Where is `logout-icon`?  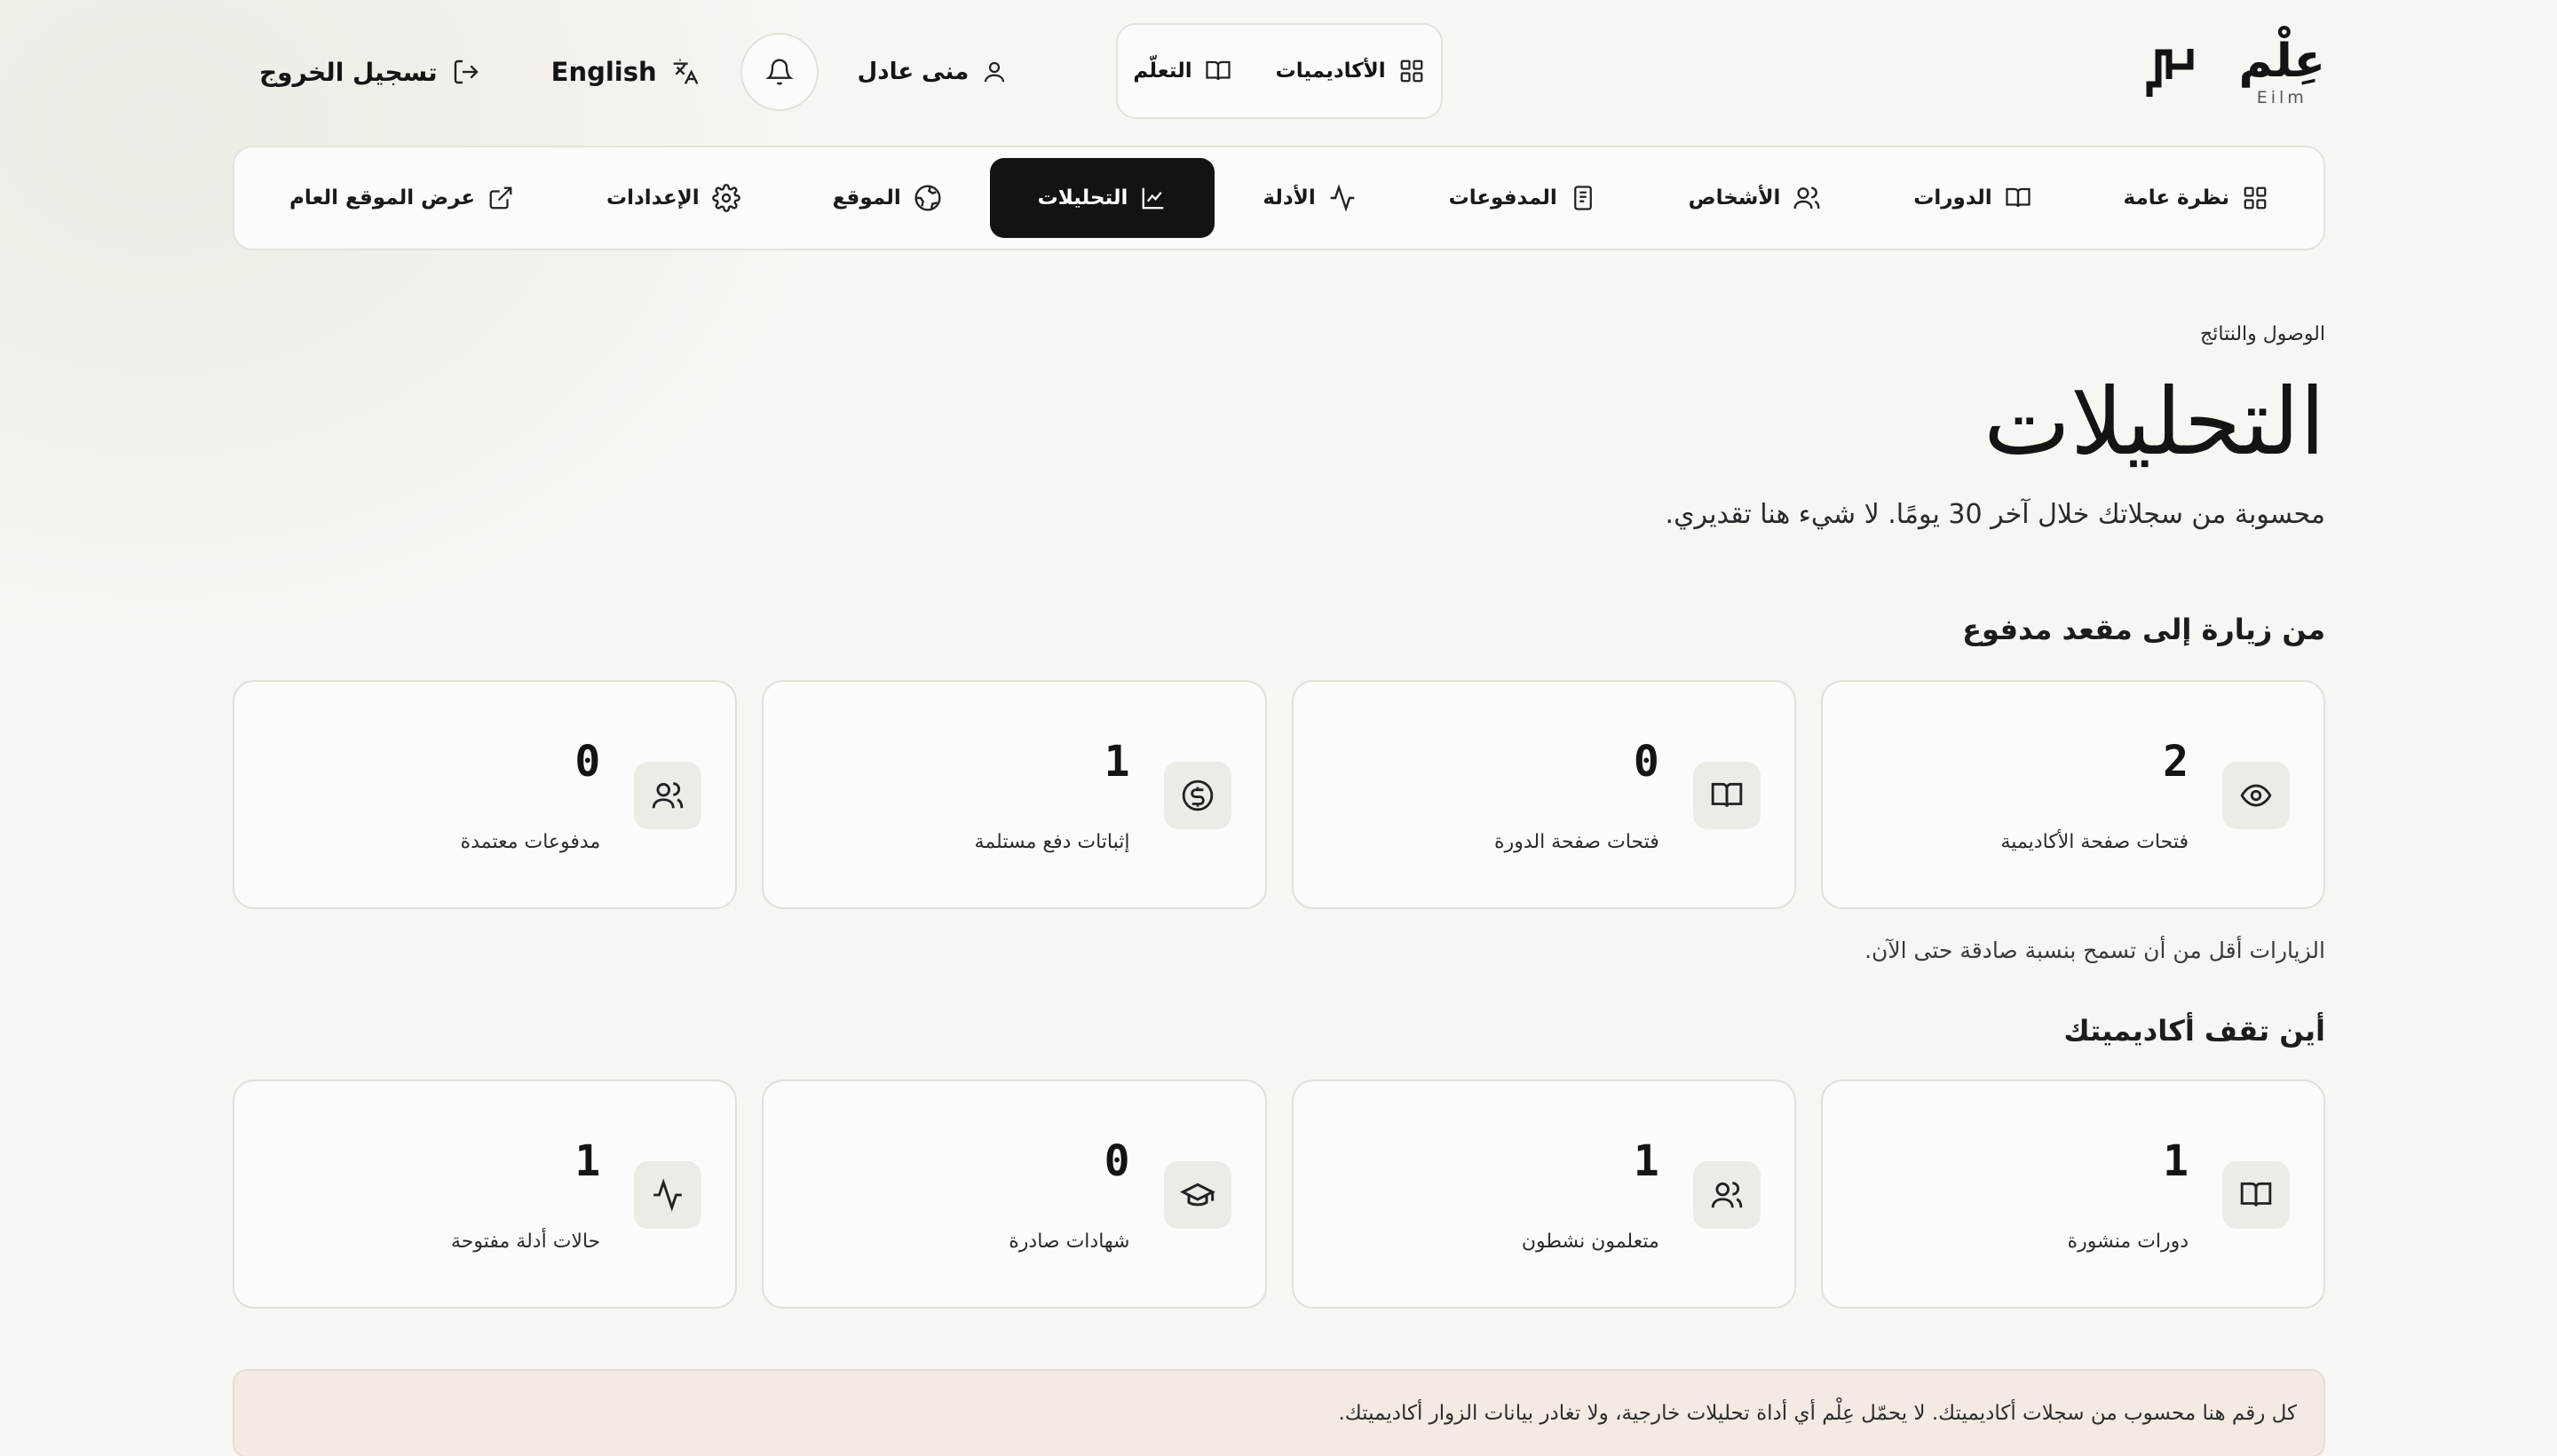 logout-icon is located at coordinates (466, 71).